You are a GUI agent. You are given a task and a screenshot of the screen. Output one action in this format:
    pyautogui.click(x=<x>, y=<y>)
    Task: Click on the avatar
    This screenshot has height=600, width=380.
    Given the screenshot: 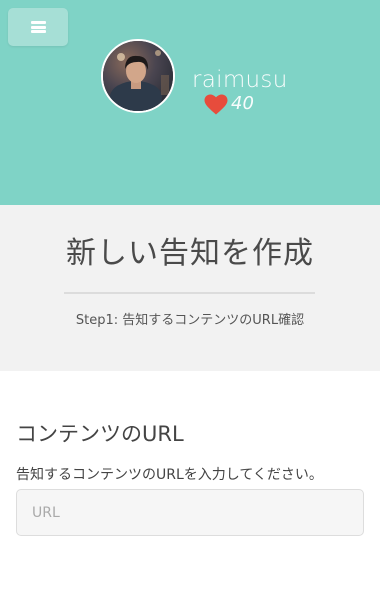 What is the action you would take?
    pyautogui.click(x=138, y=76)
    